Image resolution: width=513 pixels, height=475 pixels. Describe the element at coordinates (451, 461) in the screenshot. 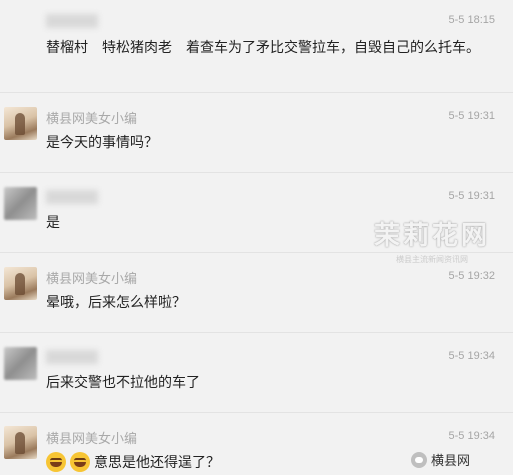

I see `brand-label: 横县网` at that location.